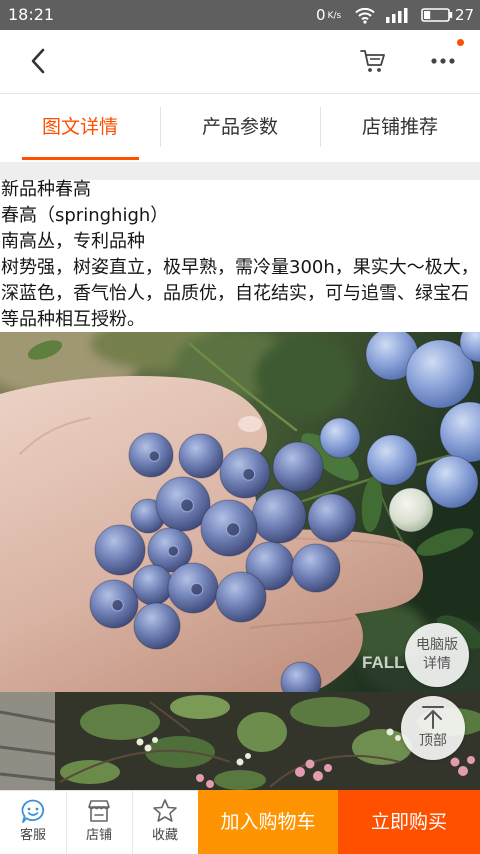 The height and width of the screenshot is (854, 480). What do you see at coordinates (28, 741) in the screenshot?
I see `mulch-strip` at bounding box center [28, 741].